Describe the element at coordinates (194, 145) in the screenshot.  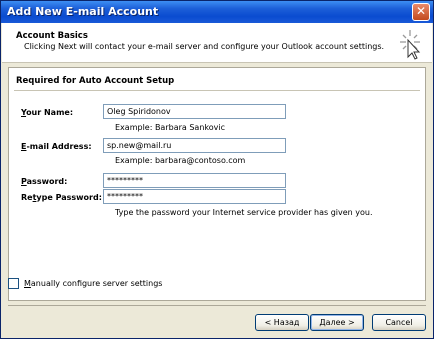
I see `email-address-input: sp.new@mail.ru` at that location.